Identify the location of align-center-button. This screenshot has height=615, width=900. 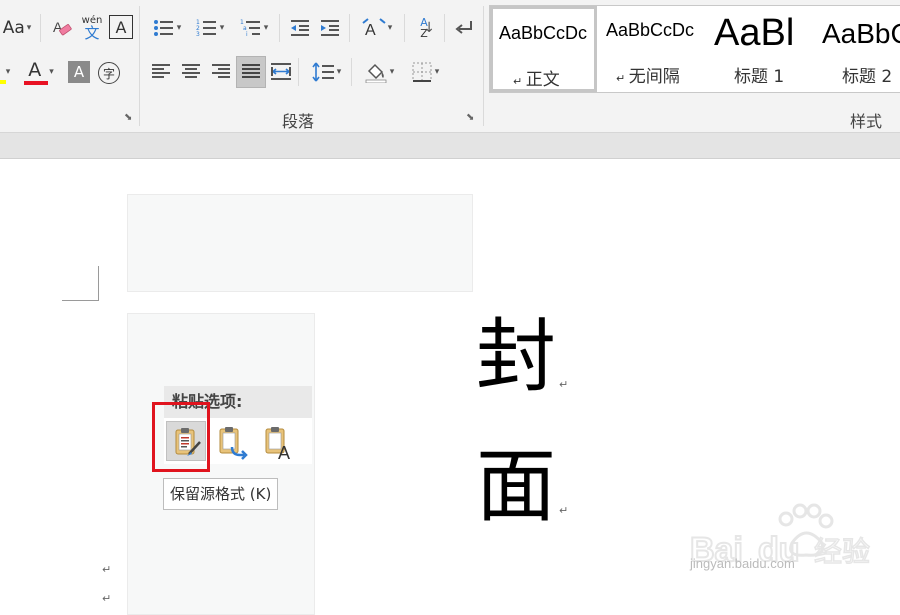
(191, 72).